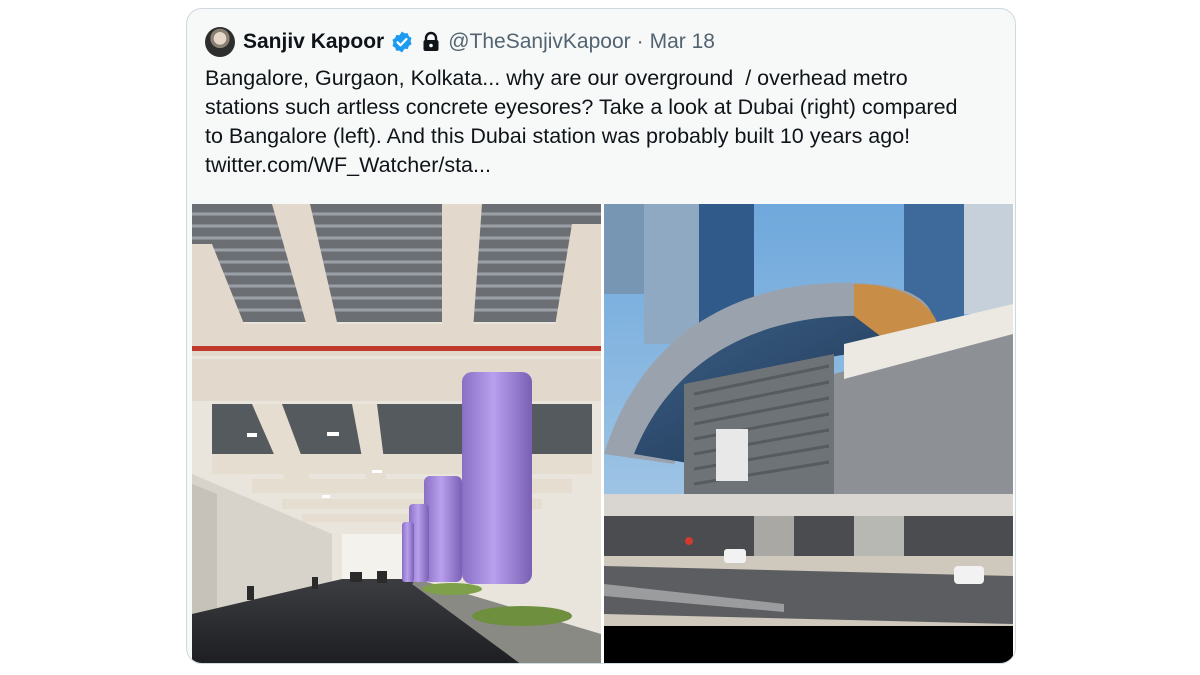 The height and width of the screenshot is (675, 1200). Describe the element at coordinates (682, 42) in the screenshot. I see `tweet-date: Mar 18` at that location.